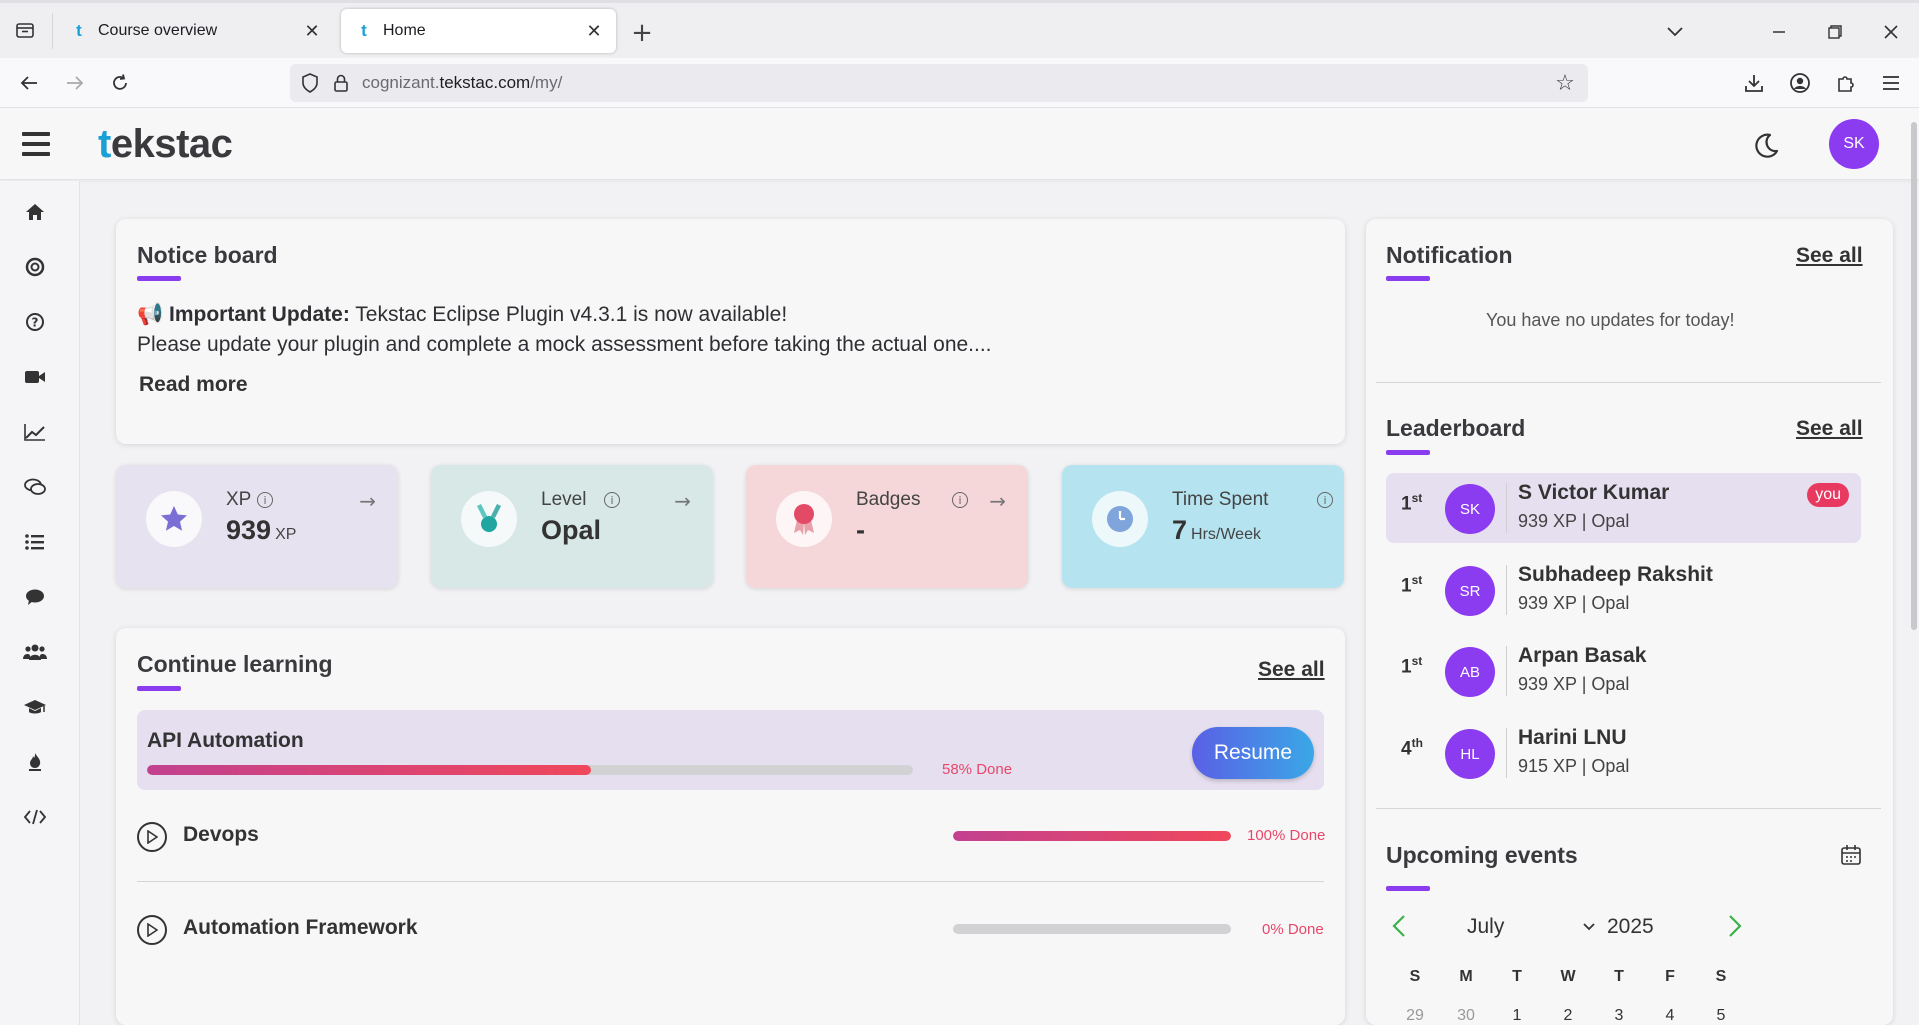 This screenshot has width=1919, height=1025. What do you see at coordinates (29, 83) in the screenshot?
I see `back-icon` at bounding box center [29, 83].